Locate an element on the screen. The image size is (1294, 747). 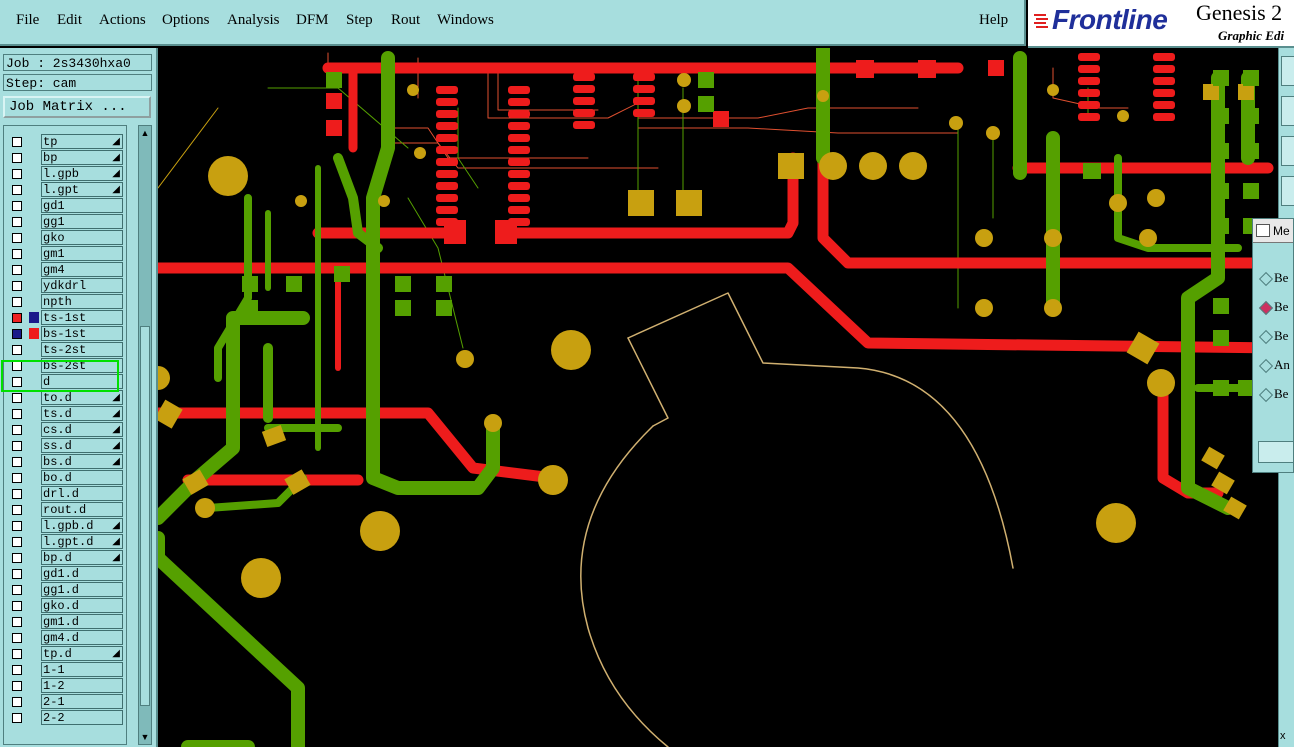
layer-row-bo.d: bo.d is located at coordinates (65, 478).